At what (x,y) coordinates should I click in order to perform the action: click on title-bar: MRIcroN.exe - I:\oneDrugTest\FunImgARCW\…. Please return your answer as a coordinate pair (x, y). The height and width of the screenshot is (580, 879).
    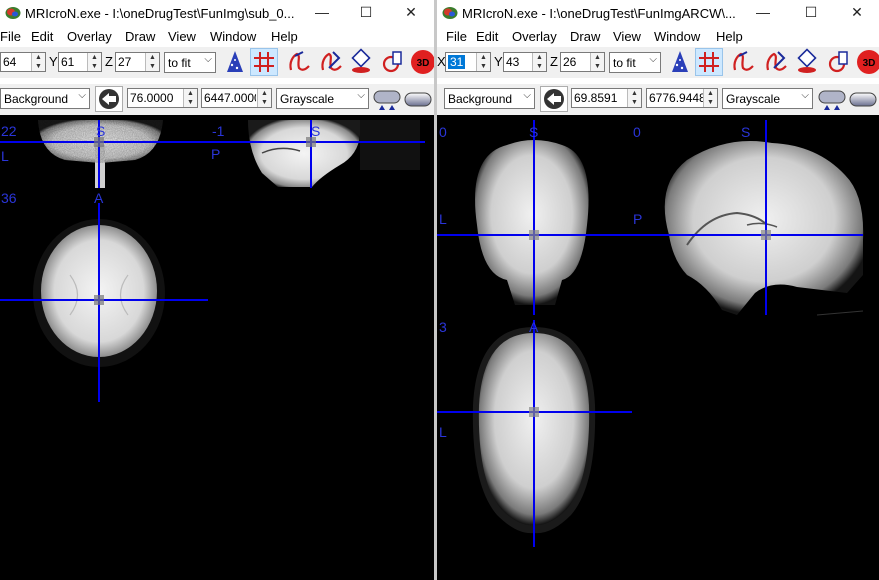
    Looking at the image, I should click on (658, 13).